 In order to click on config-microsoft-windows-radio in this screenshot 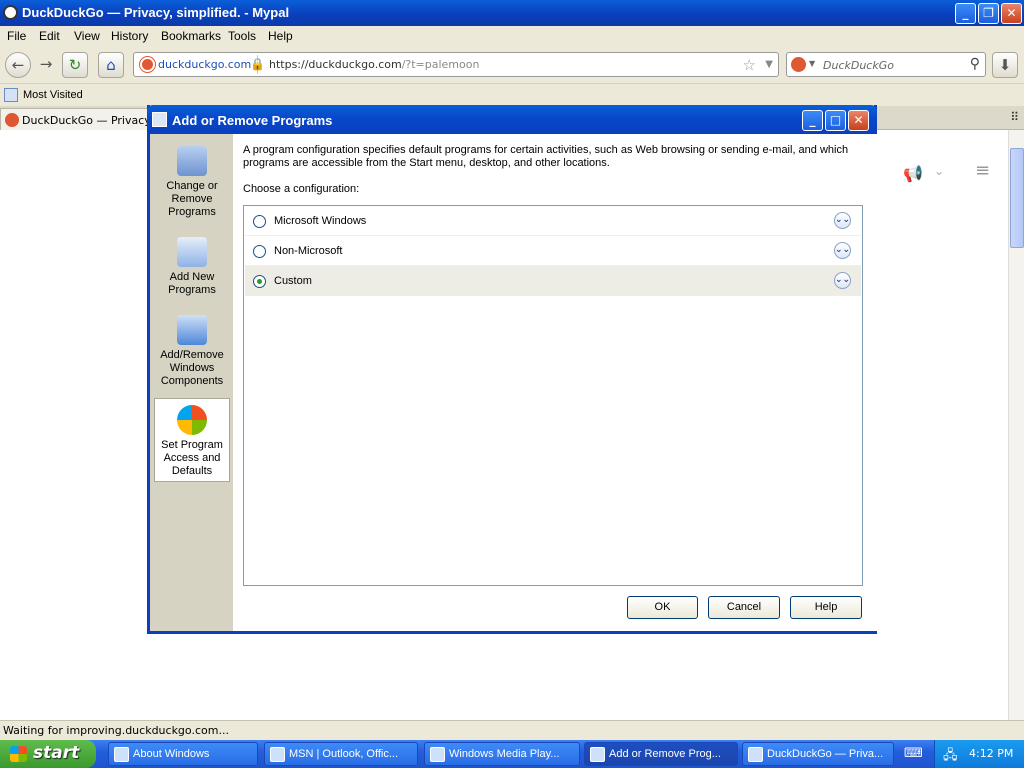, I will do `click(259, 221)`.